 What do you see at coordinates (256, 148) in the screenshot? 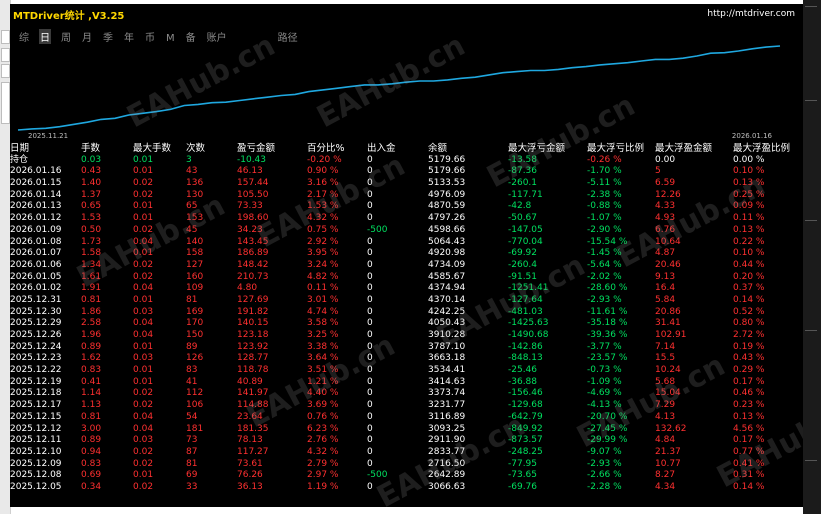
I see `column-header-pnl: 盈亏金额` at bounding box center [256, 148].